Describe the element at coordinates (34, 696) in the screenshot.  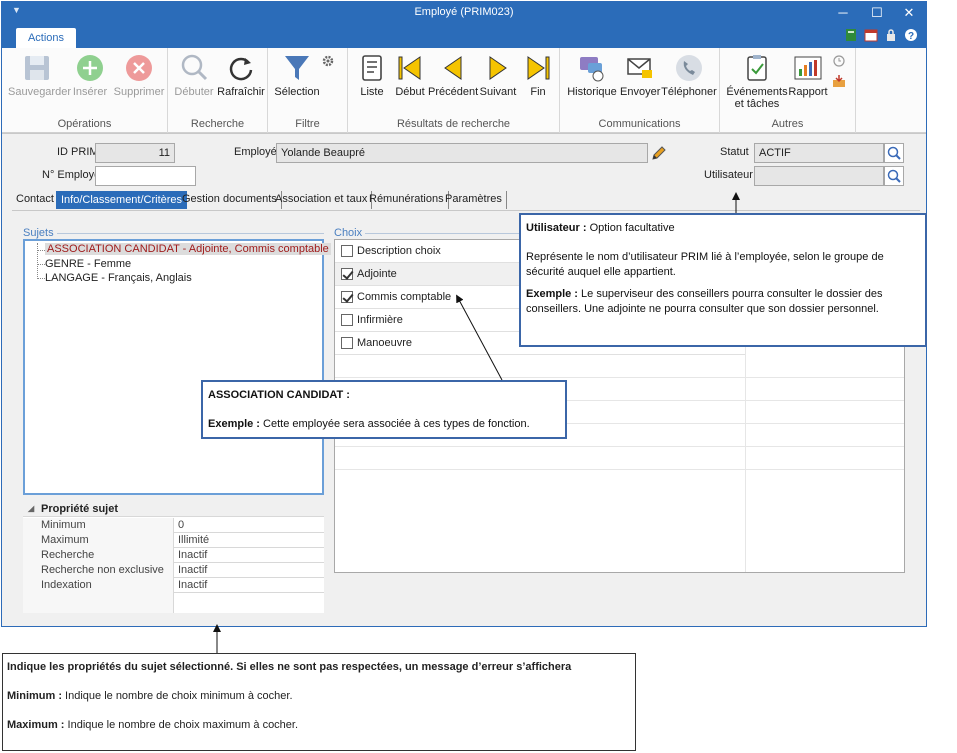
I see `callout-minimum-label: Minimum :` at that location.